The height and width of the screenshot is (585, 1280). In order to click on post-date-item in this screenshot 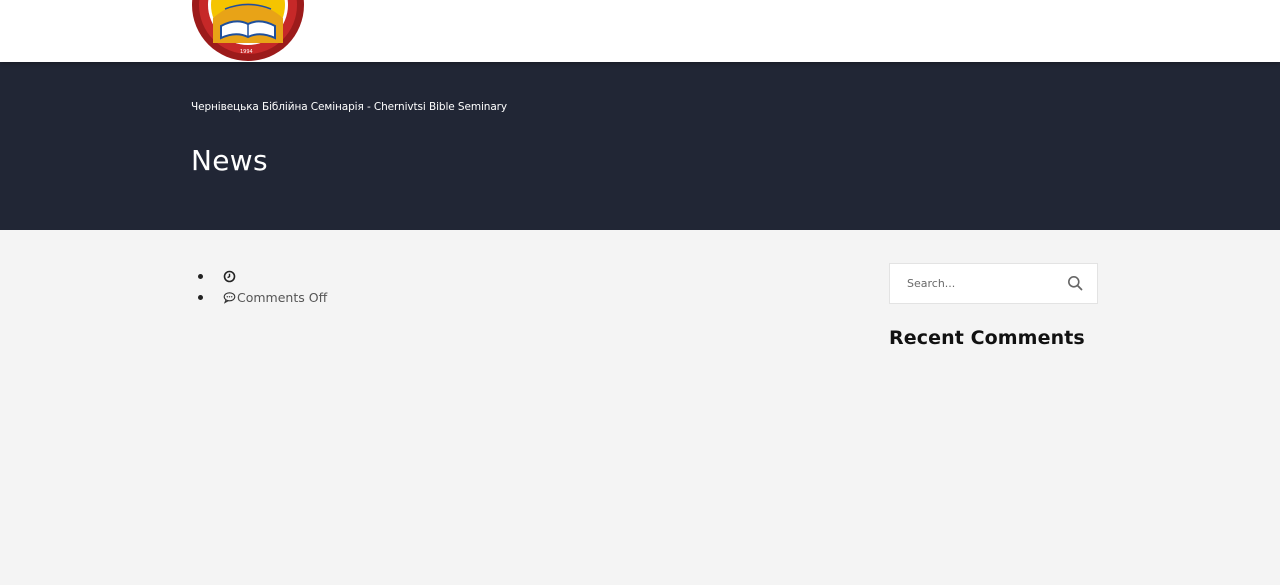, I will do `click(262, 276)`.